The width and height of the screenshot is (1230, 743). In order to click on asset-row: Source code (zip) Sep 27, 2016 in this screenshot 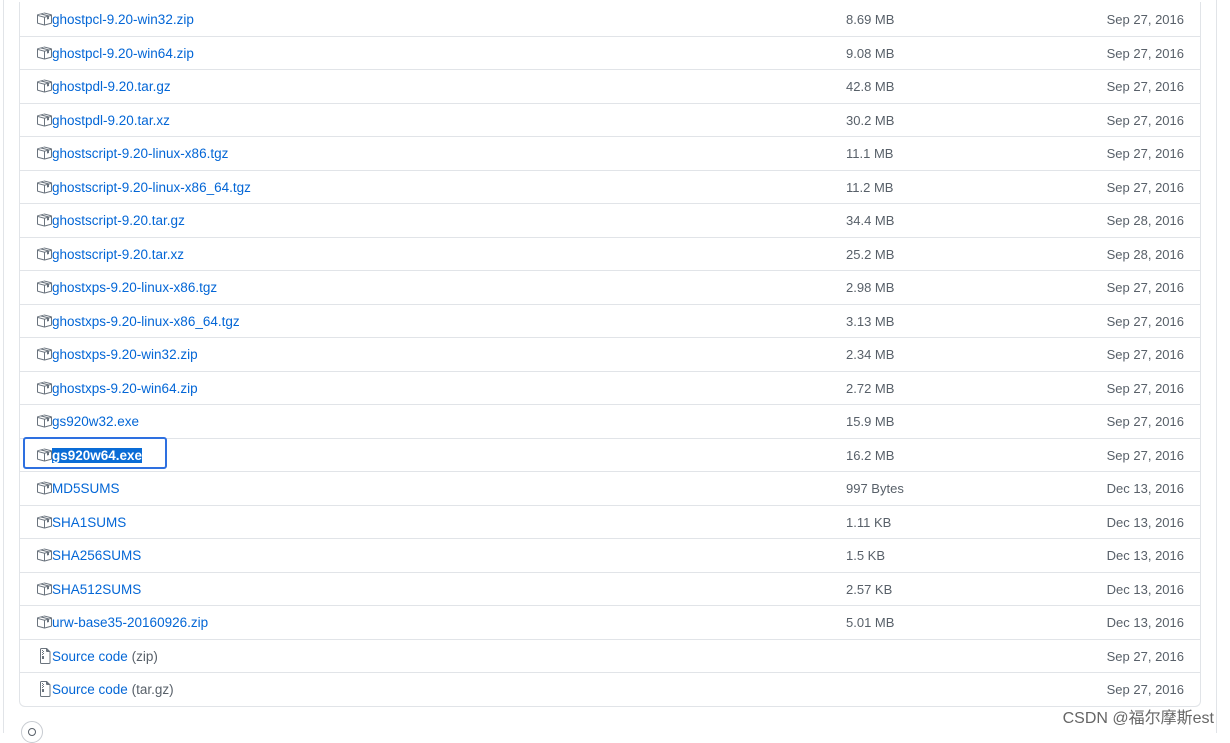, I will do `click(610, 656)`.